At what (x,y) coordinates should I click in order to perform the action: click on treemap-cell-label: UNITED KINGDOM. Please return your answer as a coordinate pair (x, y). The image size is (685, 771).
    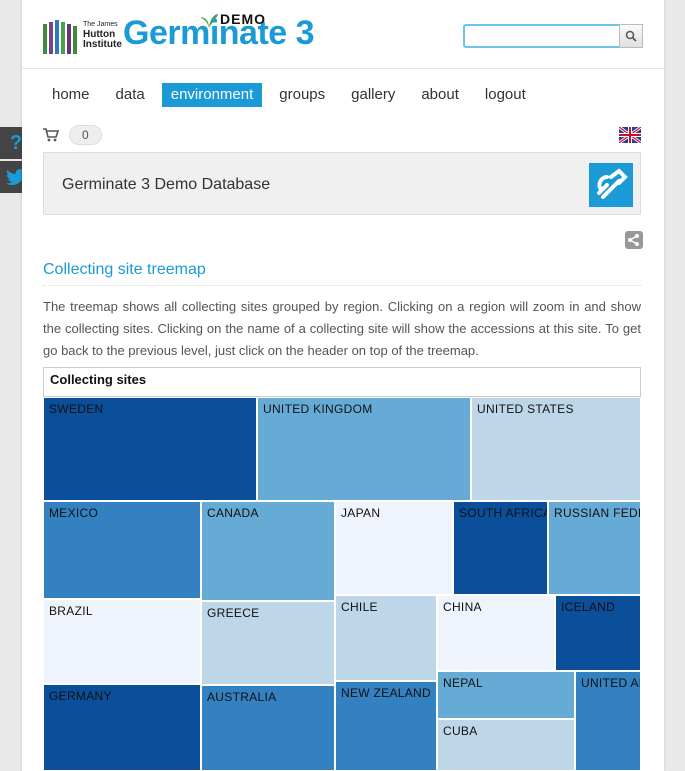
    Looking at the image, I should click on (318, 409).